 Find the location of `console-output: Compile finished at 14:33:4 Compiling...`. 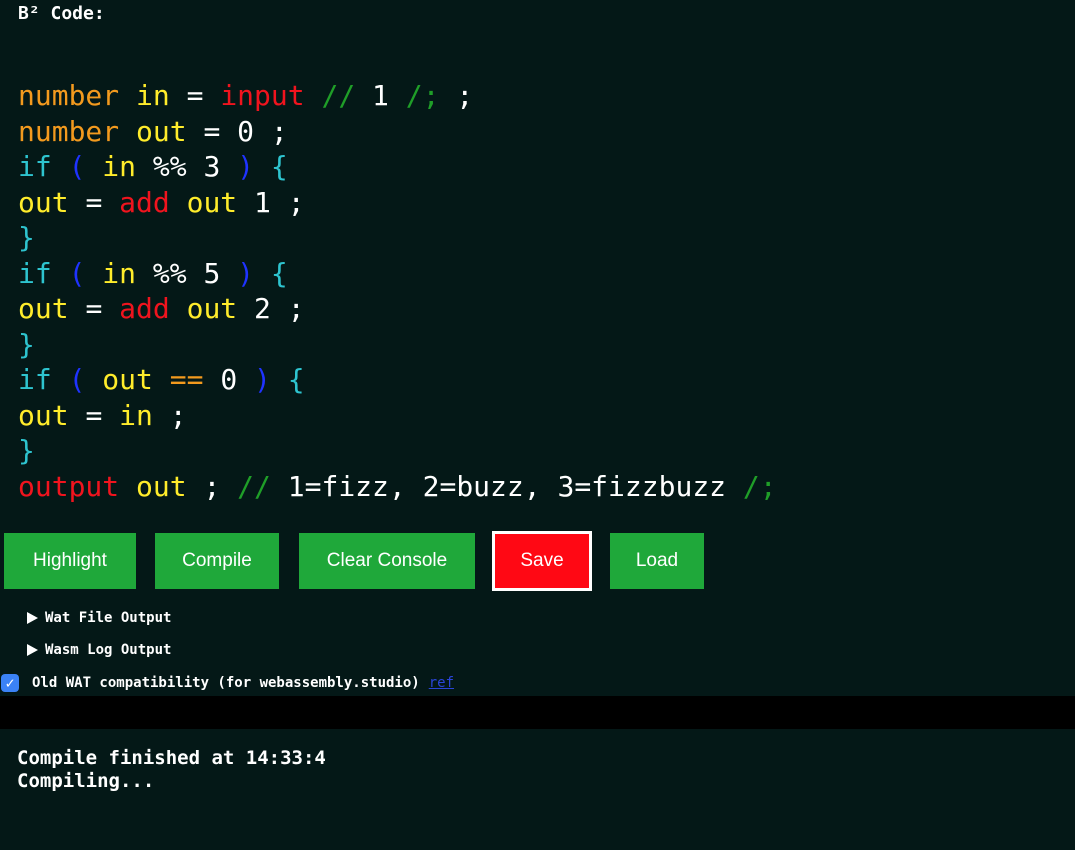

console-output: Compile finished at 14:33:4 Compiling... is located at coordinates (171, 770).